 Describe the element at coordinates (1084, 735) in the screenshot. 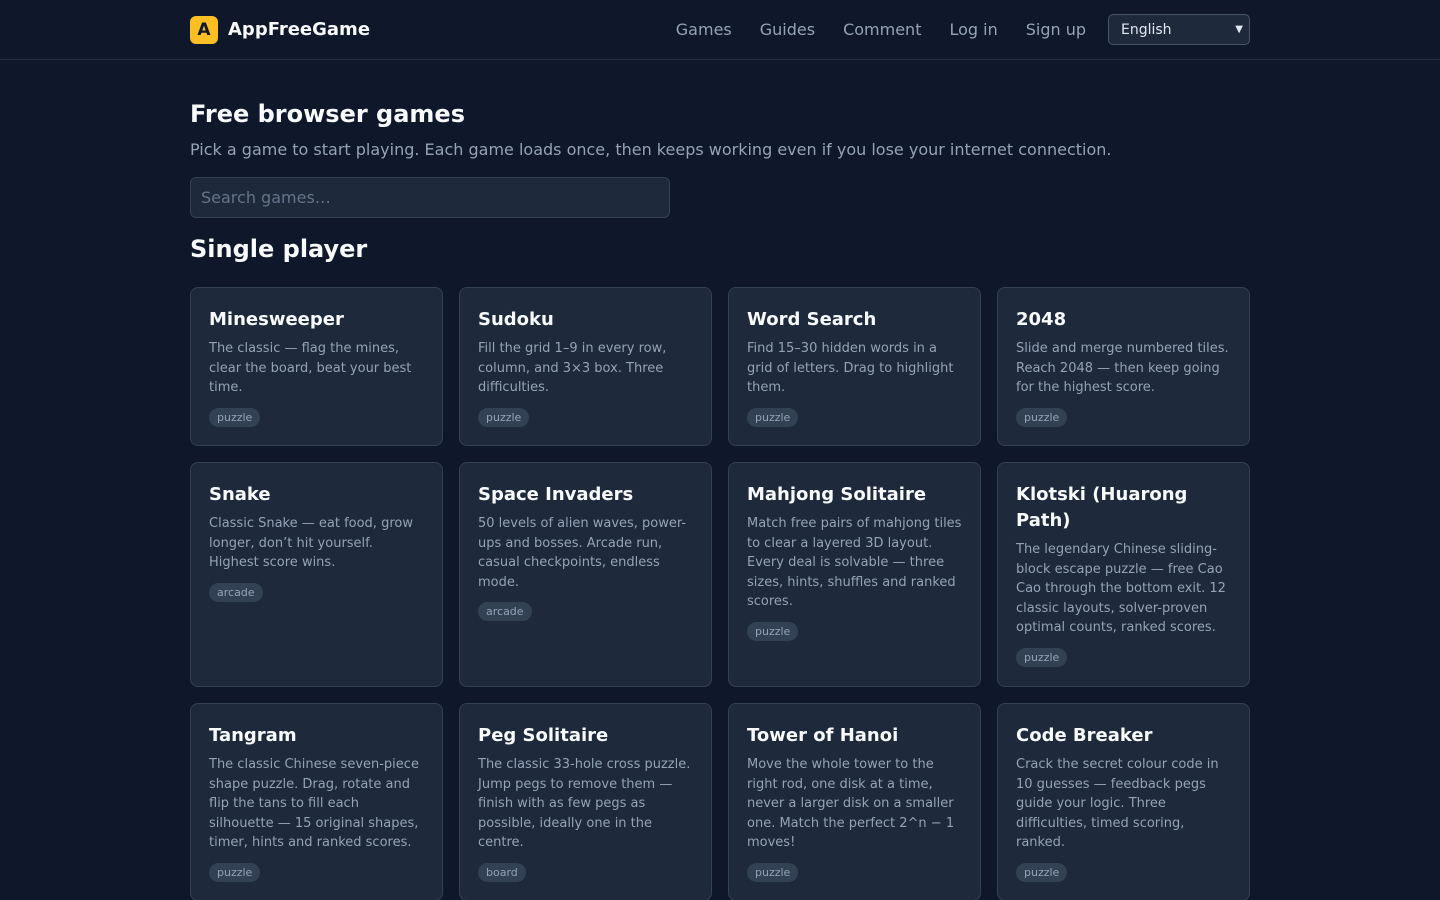

I see `game-title: Code Breaker` at that location.